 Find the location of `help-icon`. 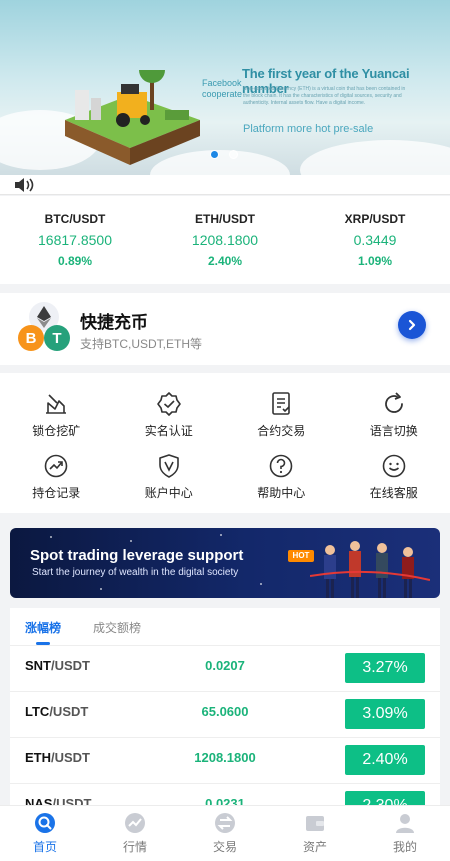

help-icon is located at coordinates (281, 466).